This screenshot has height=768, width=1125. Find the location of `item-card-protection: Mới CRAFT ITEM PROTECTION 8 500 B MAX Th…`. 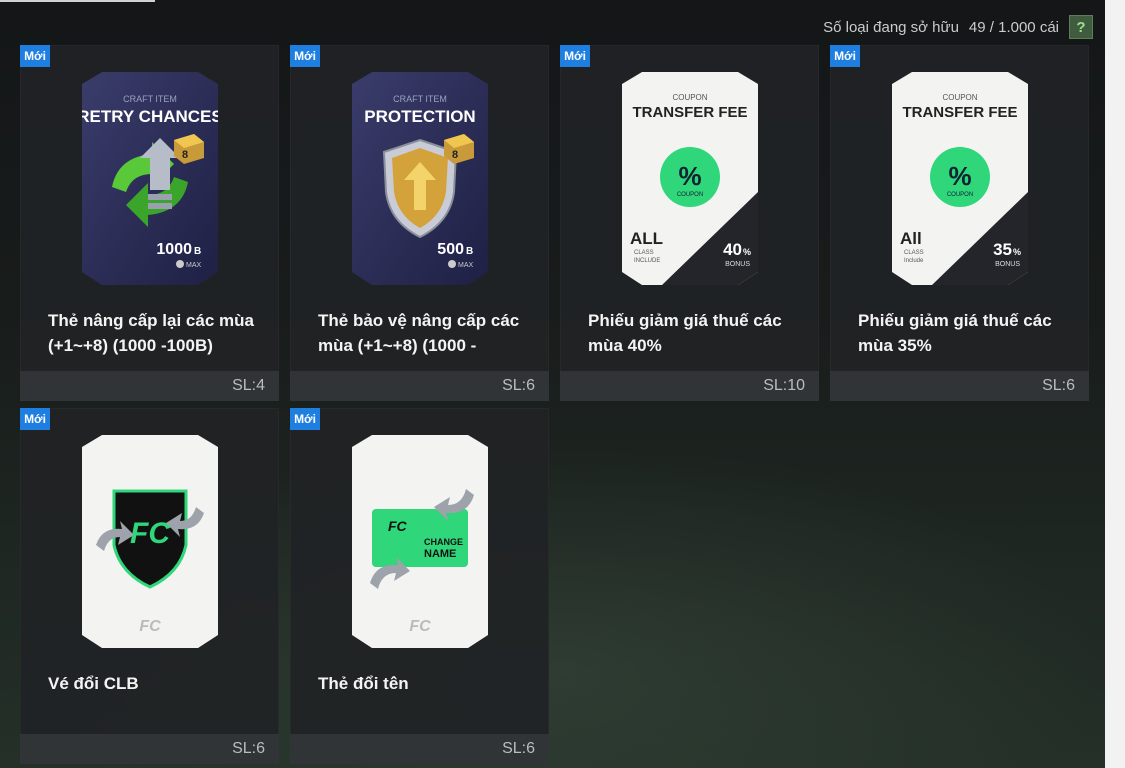

item-card-protection: Mới CRAFT ITEM PROTECTION 8 500 B MAX Th… is located at coordinates (419, 223).